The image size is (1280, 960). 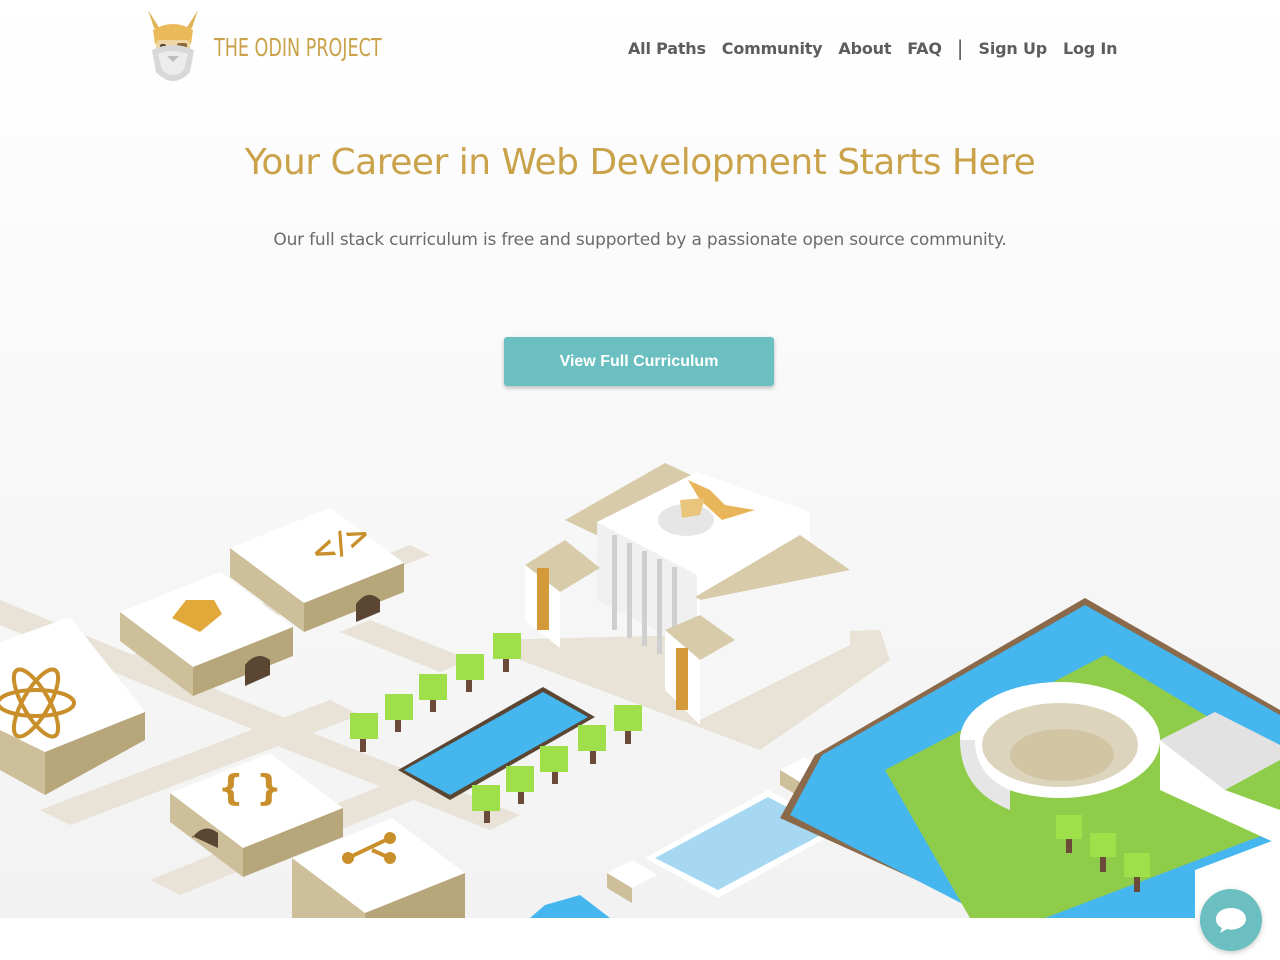 I want to click on nav-about: About, so click(x=864, y=48).